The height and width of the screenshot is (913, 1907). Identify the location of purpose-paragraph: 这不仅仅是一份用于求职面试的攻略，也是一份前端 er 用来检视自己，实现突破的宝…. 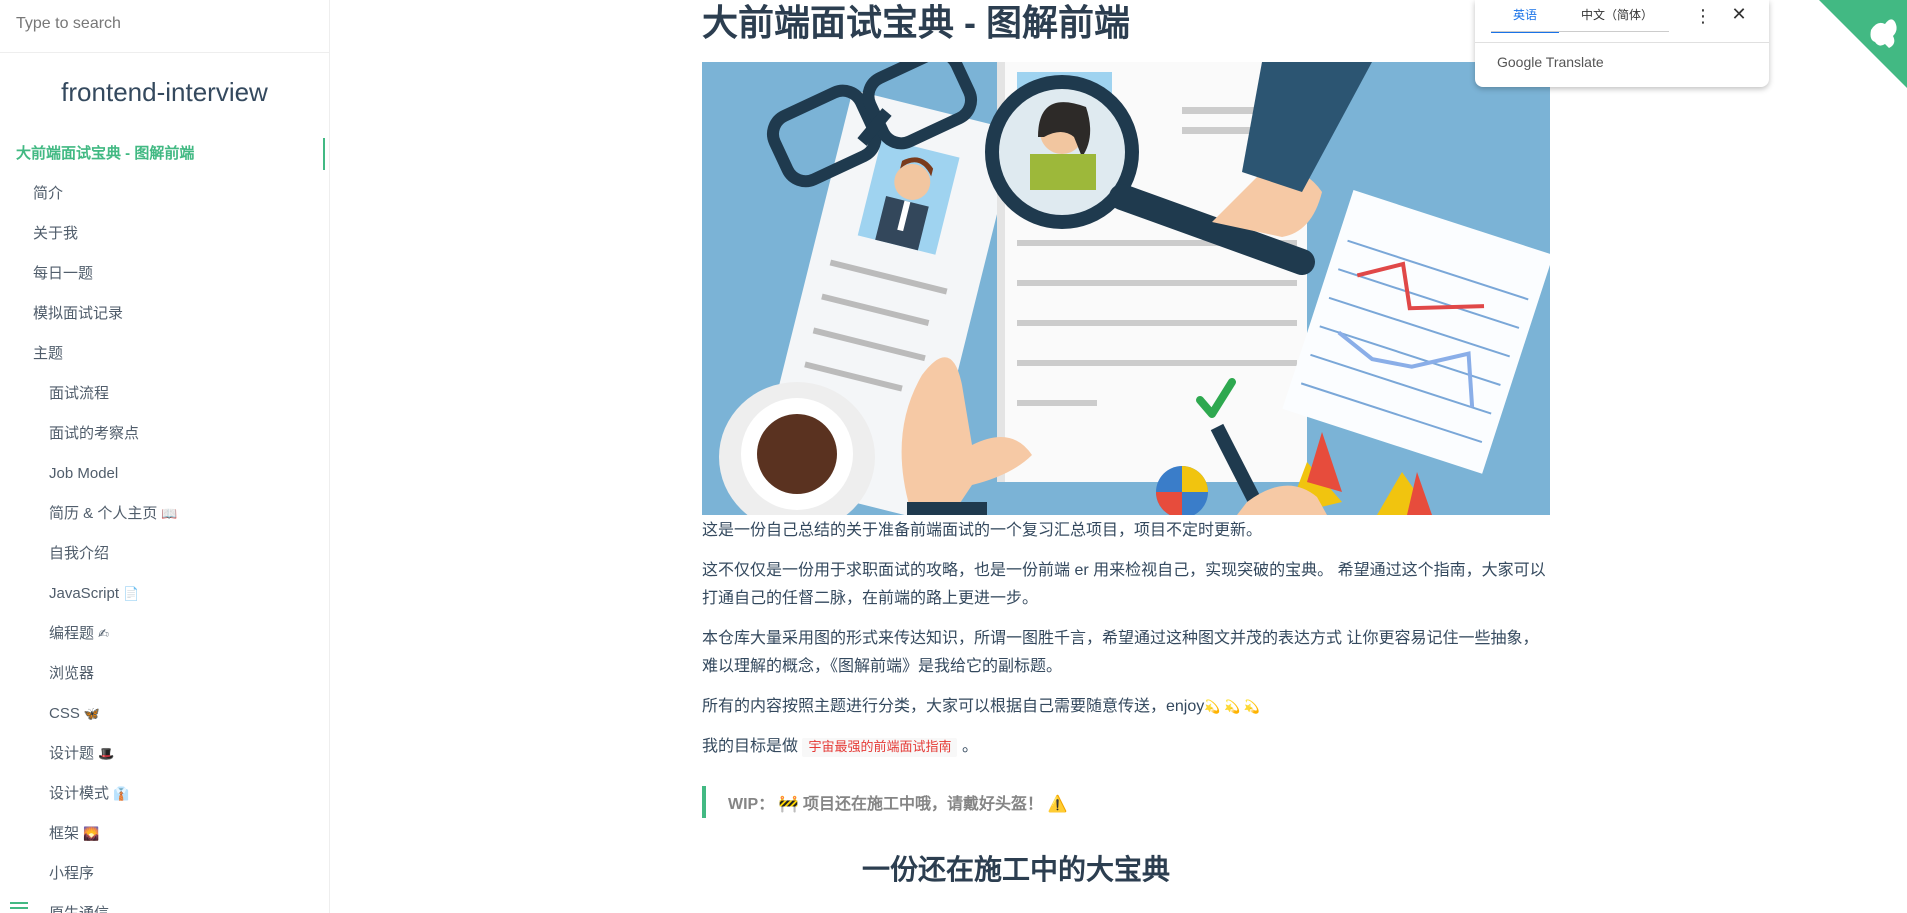
(1124, 584).